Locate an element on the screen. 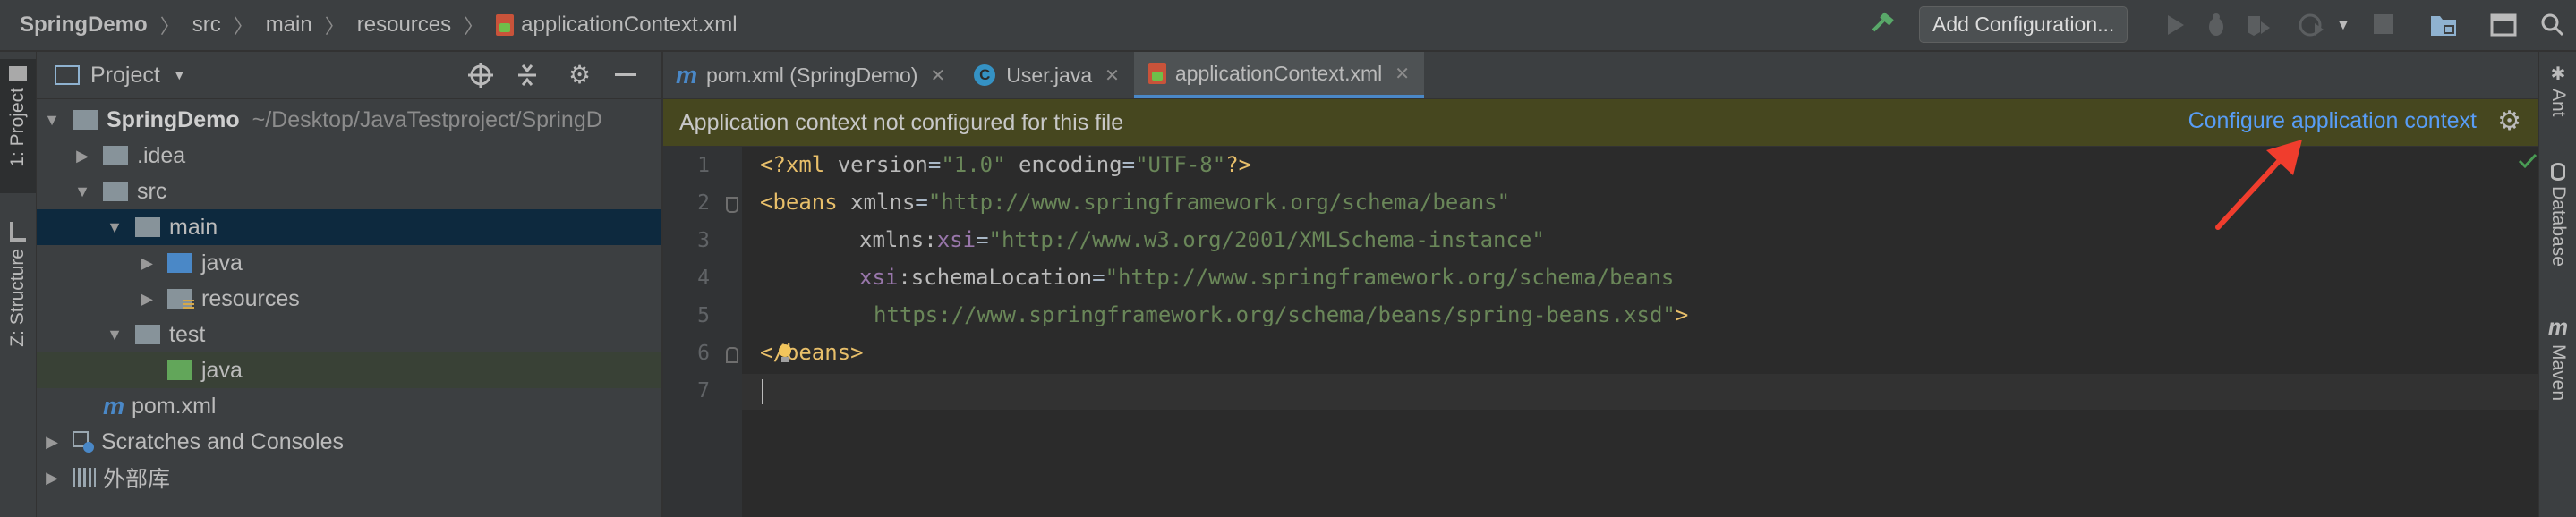 Image resolution: width=2576 pixels, height=517 pixels. locate-file-icon is located at coordinates (480, 78).